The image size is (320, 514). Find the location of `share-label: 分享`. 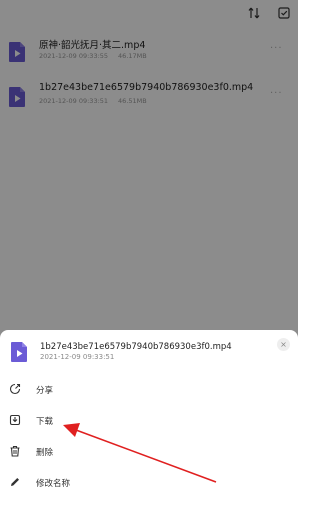

share-label: 分享 is located at coordinates (45, 391).